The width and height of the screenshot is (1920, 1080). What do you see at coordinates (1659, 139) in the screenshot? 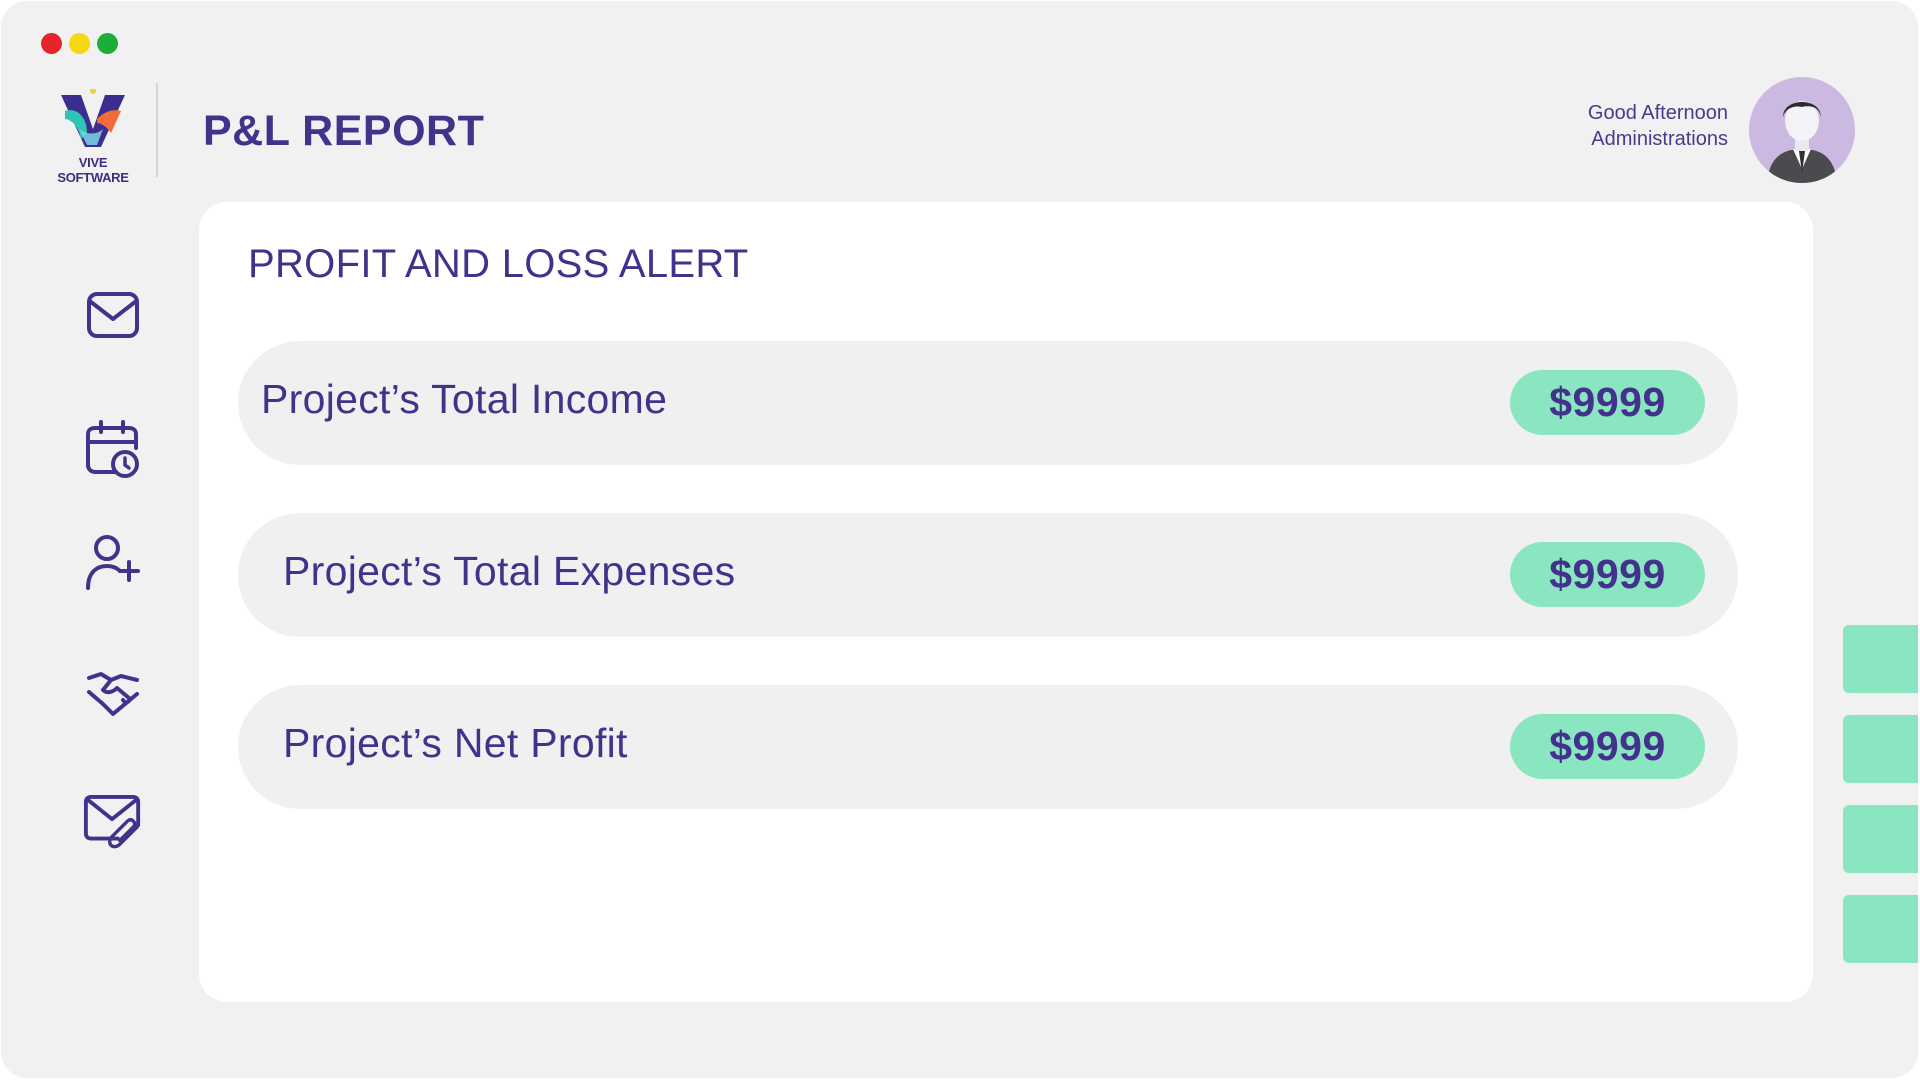
I see `user-role: Administrations` at bounding box center [1659, 139].